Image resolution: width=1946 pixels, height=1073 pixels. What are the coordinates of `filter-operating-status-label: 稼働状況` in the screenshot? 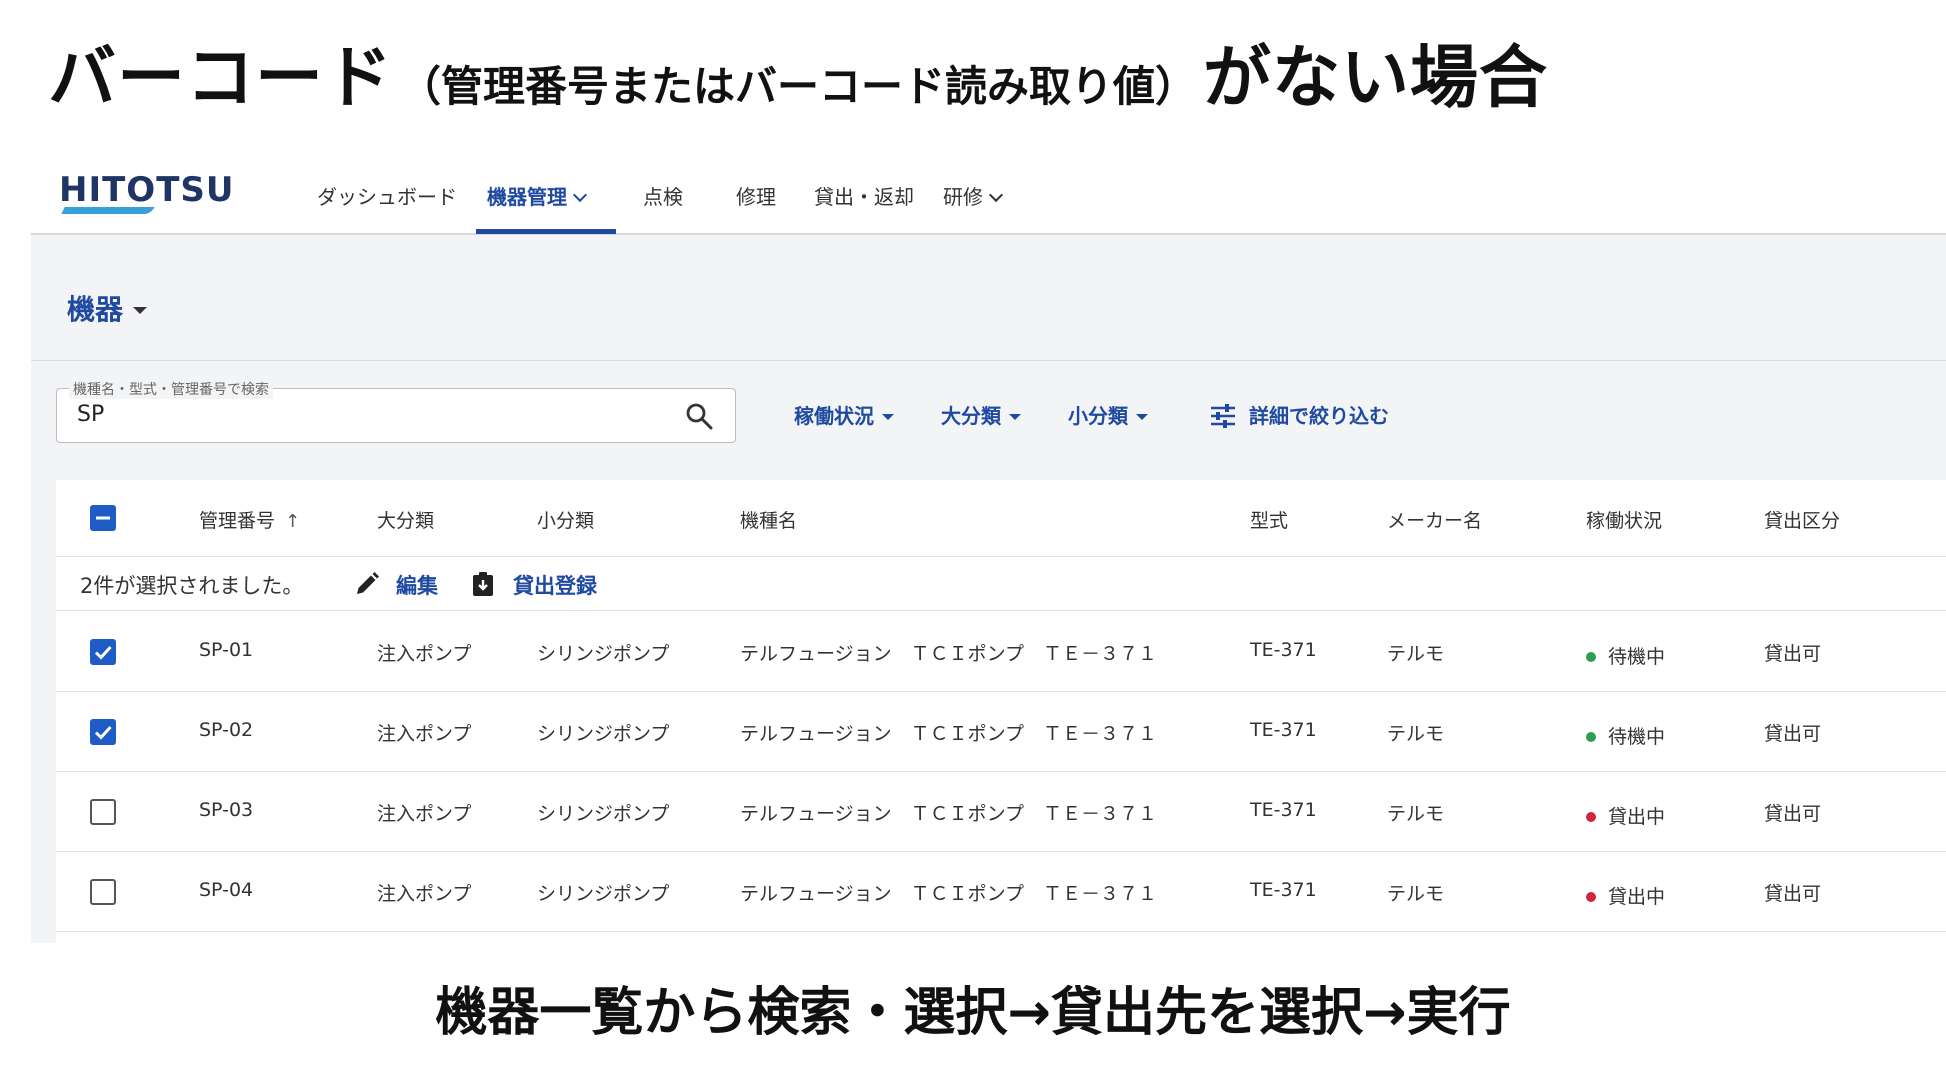 It's located at (834, 416).